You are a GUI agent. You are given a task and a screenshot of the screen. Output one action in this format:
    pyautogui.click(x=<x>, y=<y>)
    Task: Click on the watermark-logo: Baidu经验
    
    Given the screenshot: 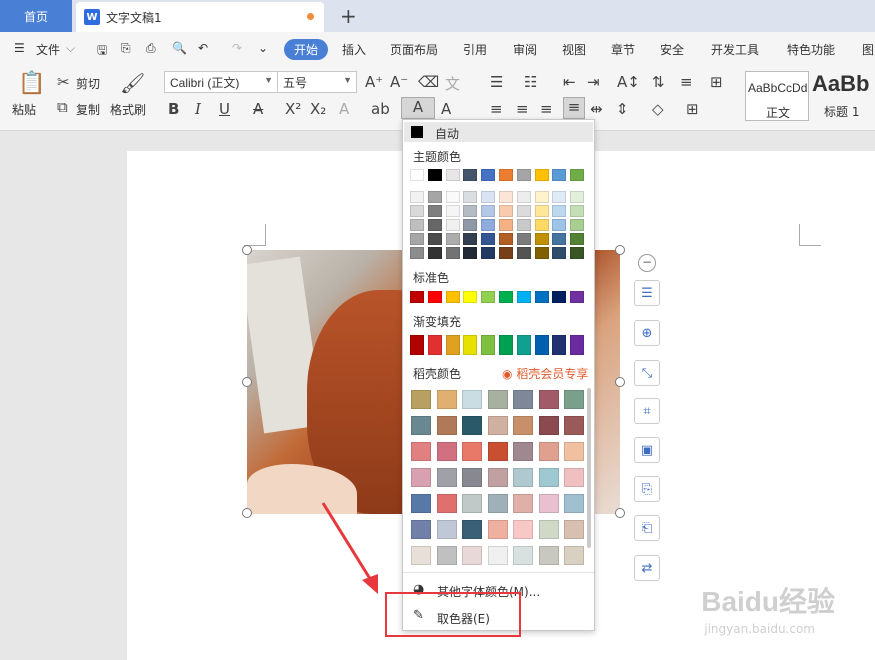 What is the action you would take?
    pyautogui.click(x=768, y=601)
    